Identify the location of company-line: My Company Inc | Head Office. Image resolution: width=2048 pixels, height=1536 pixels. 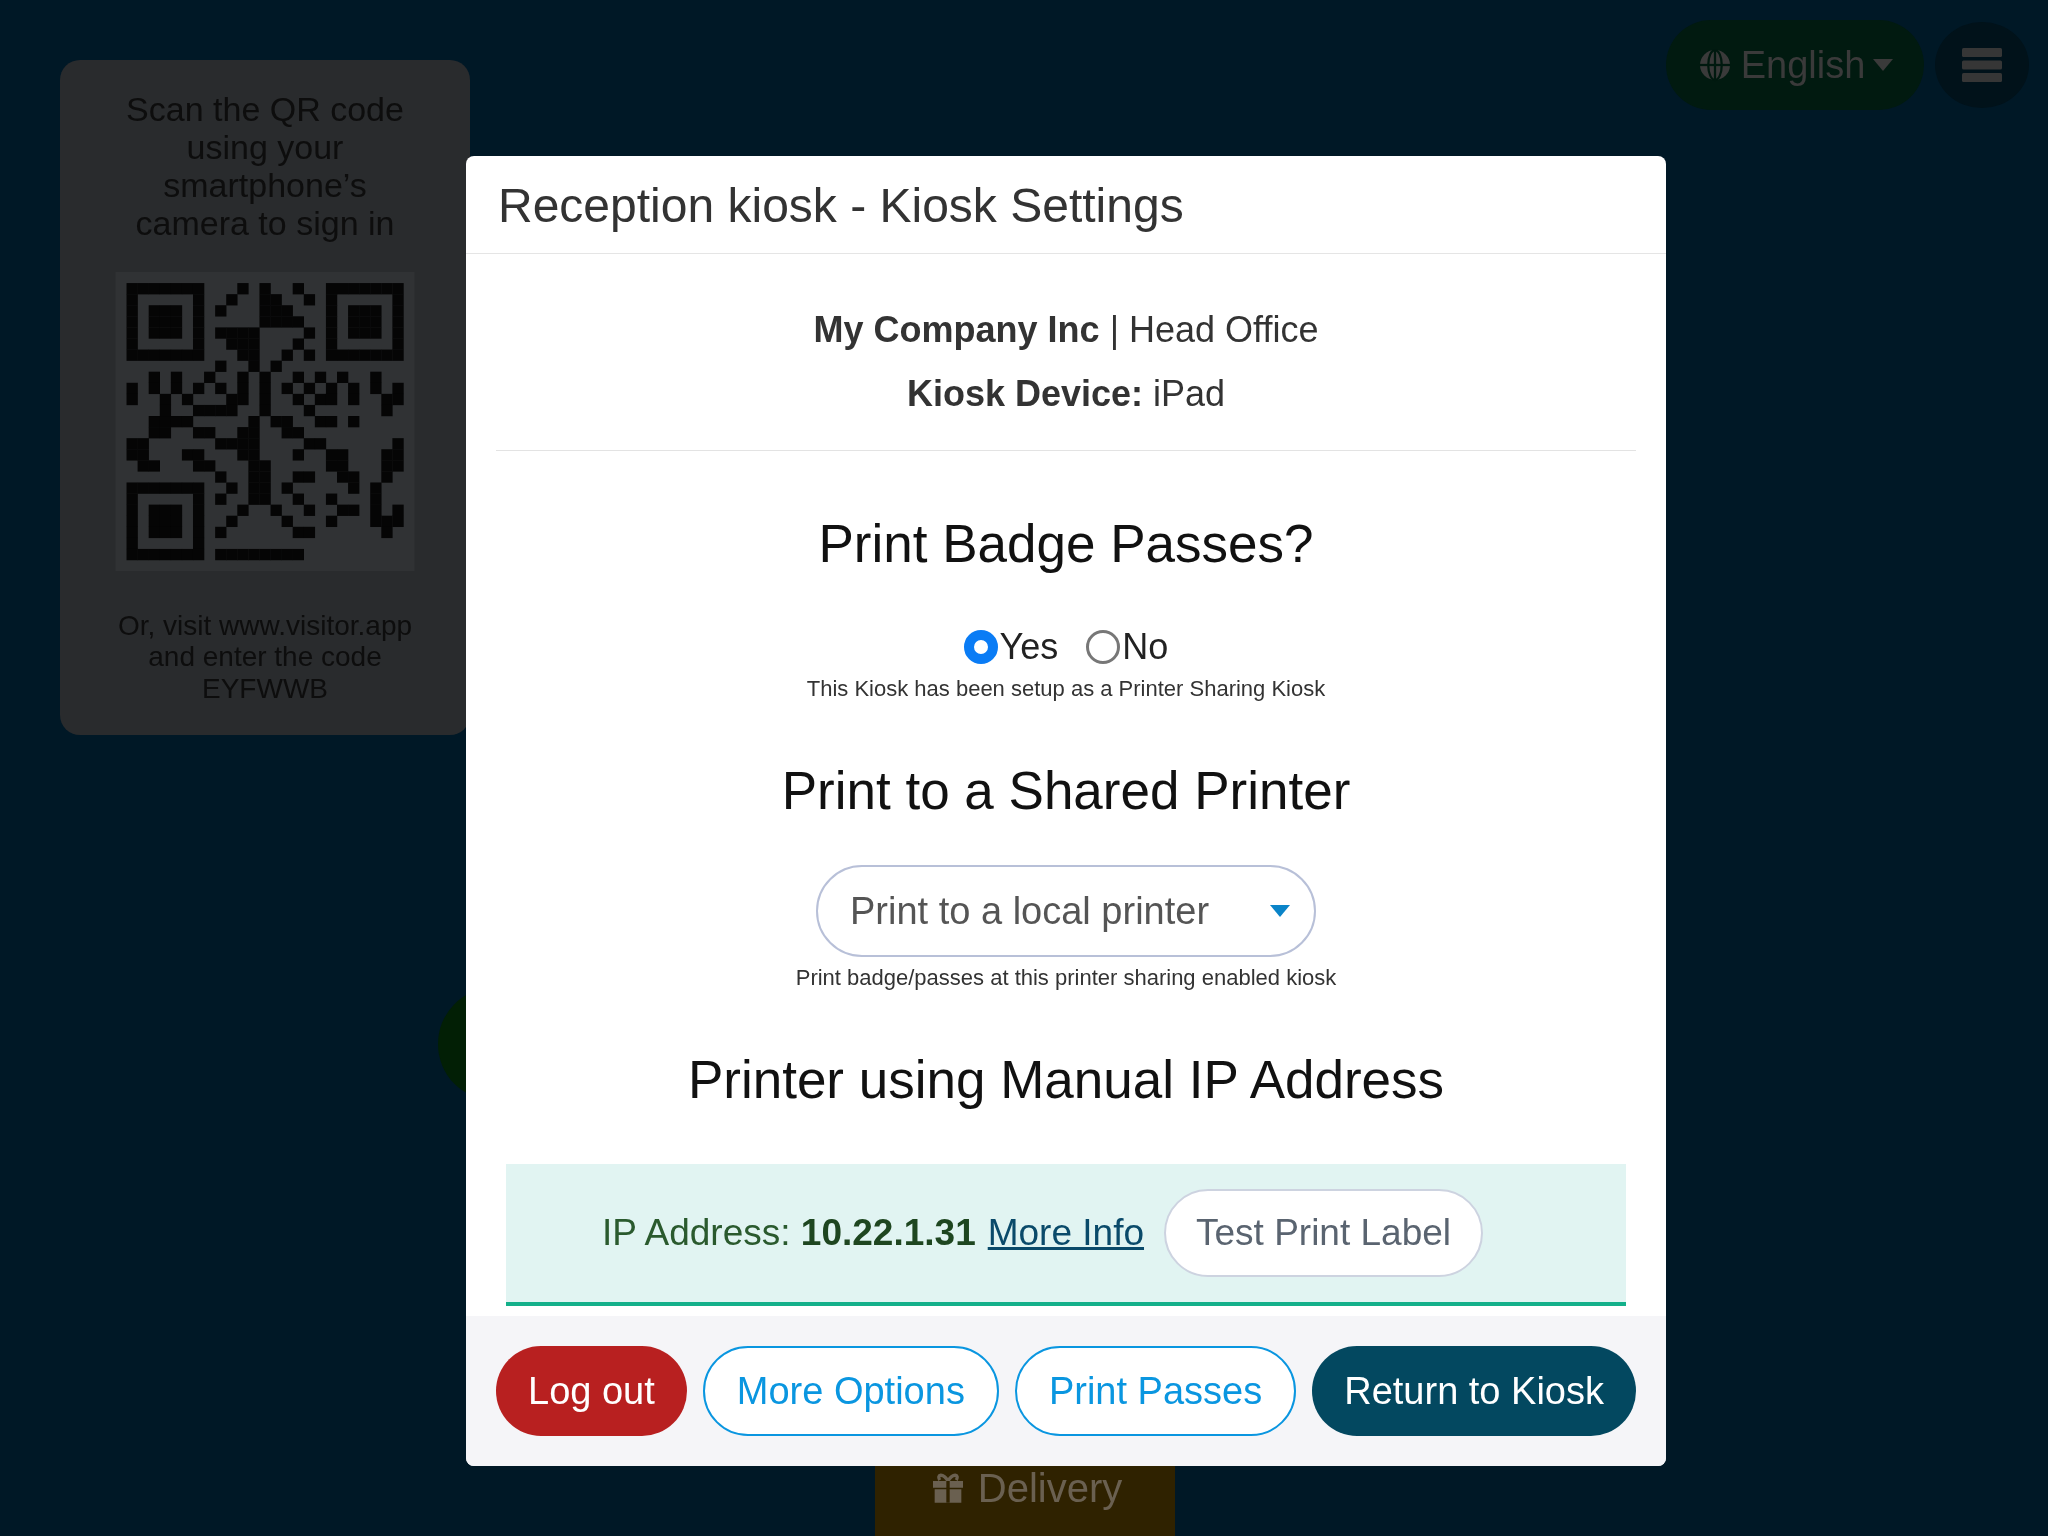
(1066, 330).